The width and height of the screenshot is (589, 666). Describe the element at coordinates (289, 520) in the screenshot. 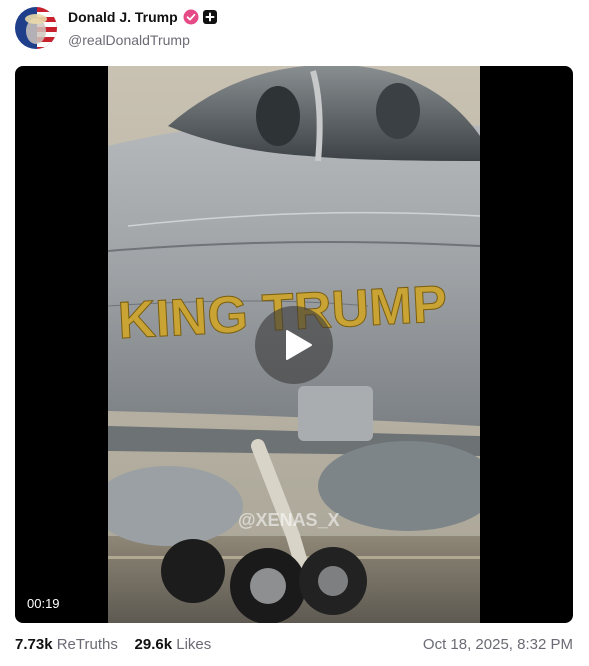

I see `video-watermark: @XENAS_X` at that location.